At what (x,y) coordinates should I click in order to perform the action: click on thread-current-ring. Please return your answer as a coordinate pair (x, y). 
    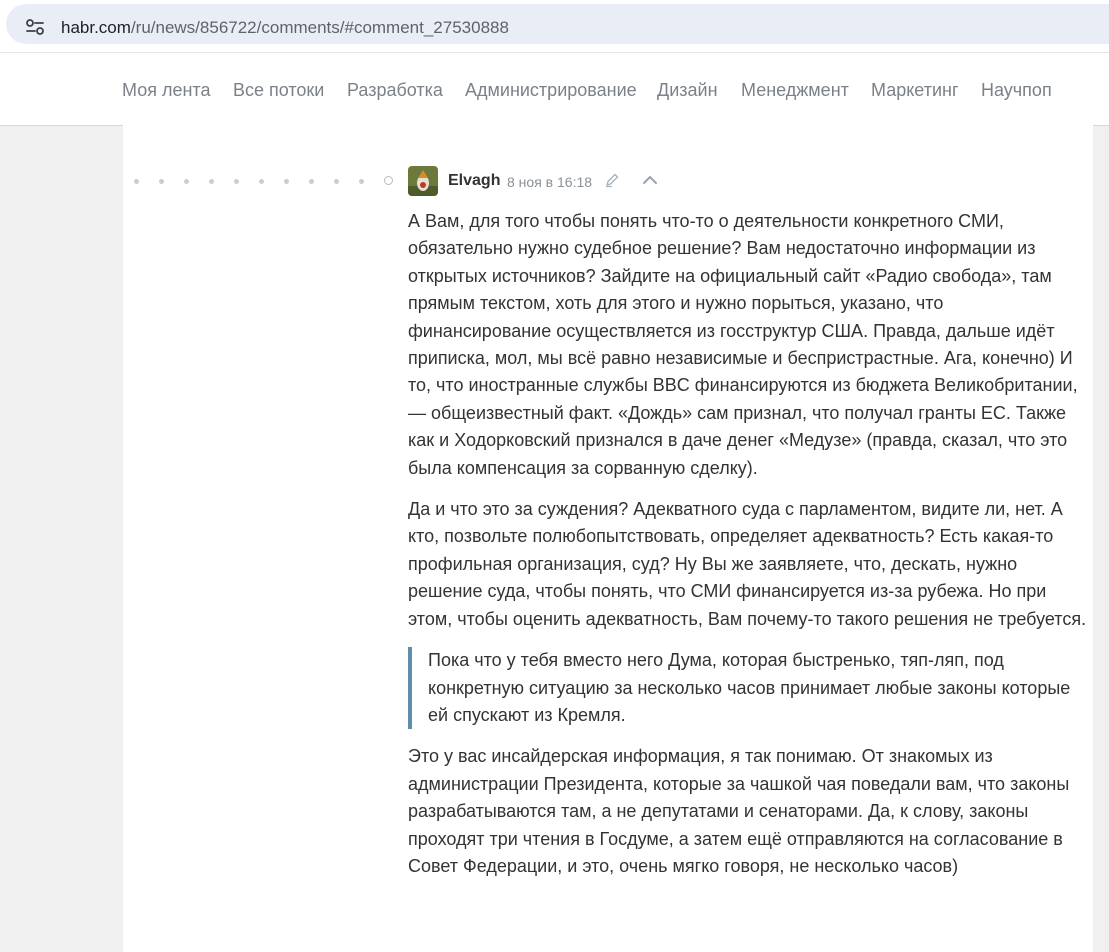
    Looking at the image, I should click on (388, 180).